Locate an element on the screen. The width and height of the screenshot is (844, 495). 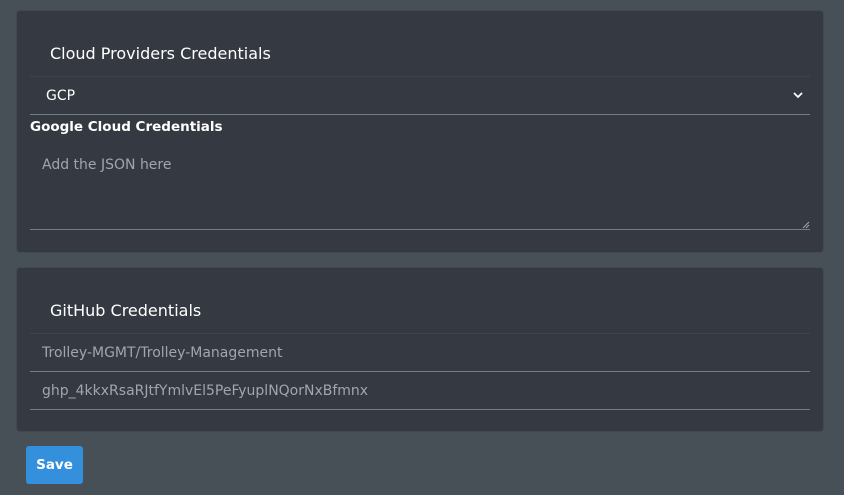
google-cloud-credentials-label: Google Cloud Credentials is located at coordinates (126, 127).